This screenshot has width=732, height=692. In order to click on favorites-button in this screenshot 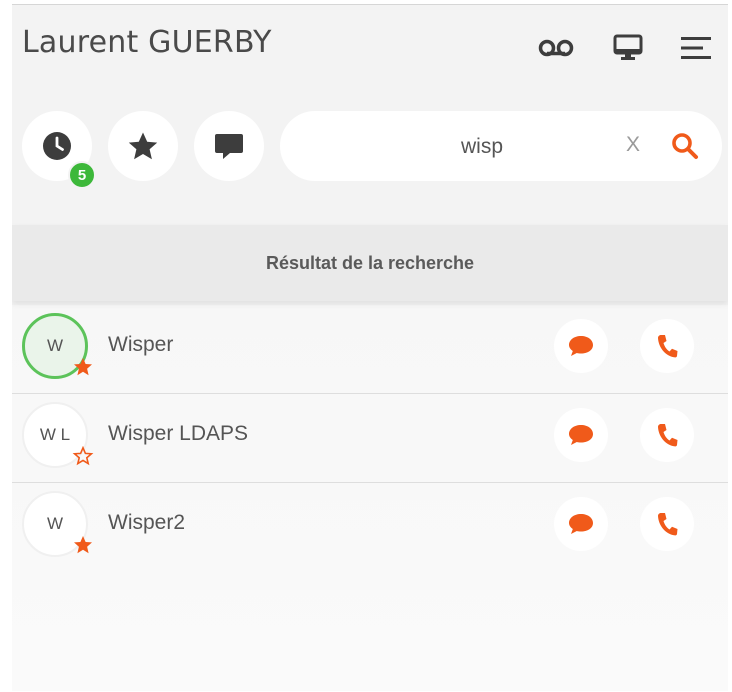, I will do `click(143, 146)`.